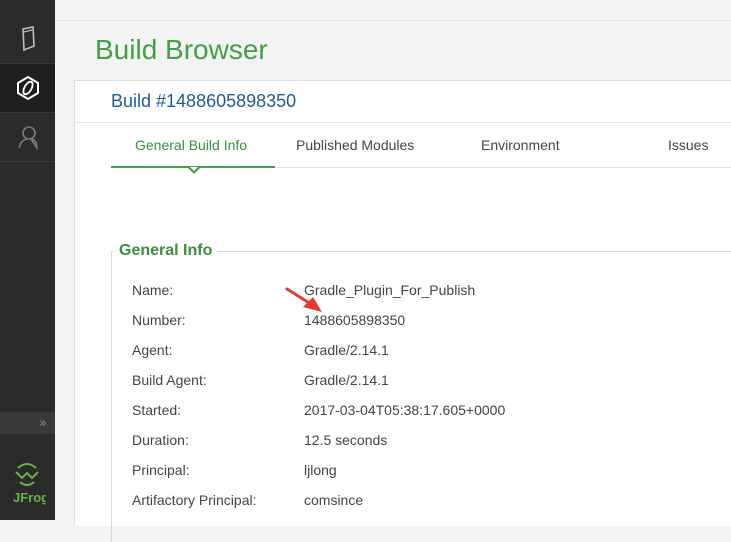 This screenshot has height=542, width=731. I want to click on tab-general-build-info: General Build Info, so click(191, 152).